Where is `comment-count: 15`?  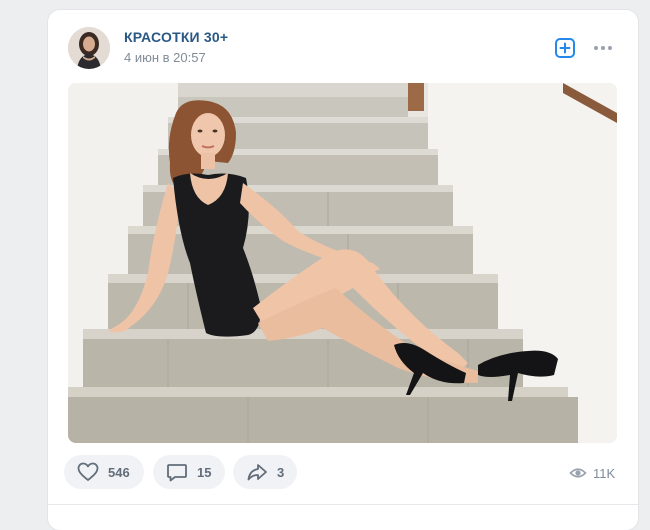
comment-count: 15 is located at coordinates (204, 472).